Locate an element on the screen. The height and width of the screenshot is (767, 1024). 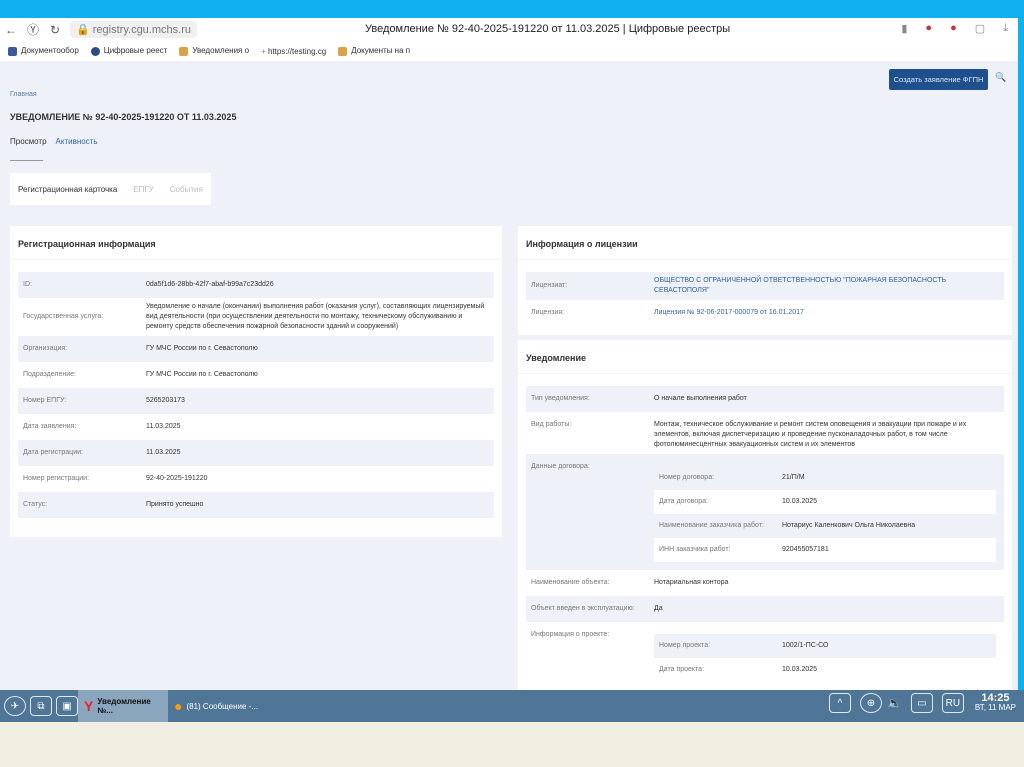
info-row: Дата договора: 10.03.2025 is located at coordinates (825, 502).